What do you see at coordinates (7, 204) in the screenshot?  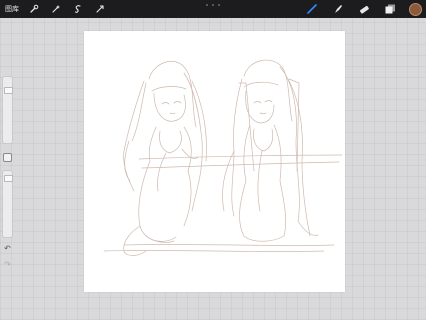 I see `opacity-slider` at bounding box center [7, 204].